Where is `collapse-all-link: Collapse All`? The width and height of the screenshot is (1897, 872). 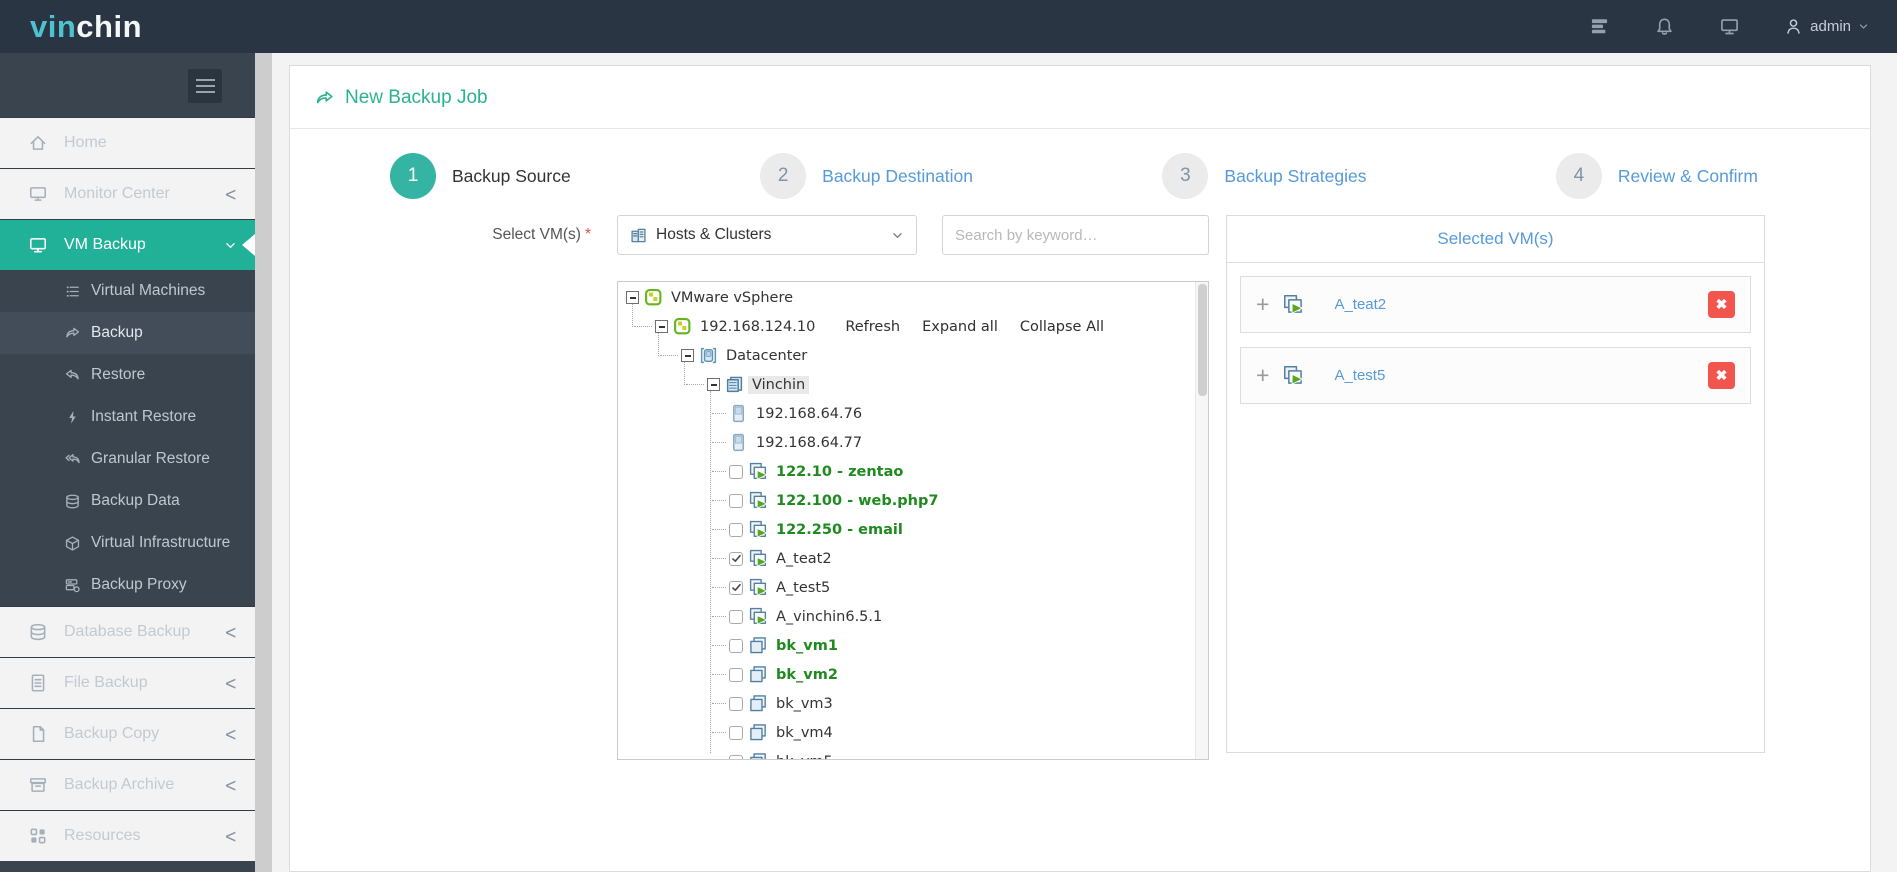 collapse-all-link: Collapse All is located at coordinates (1062, 327).